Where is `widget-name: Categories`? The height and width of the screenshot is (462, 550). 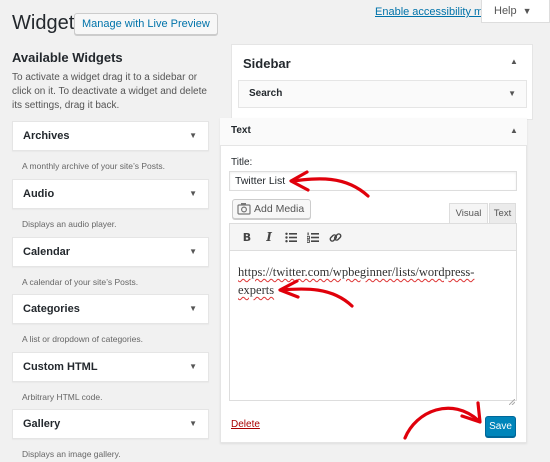 widget-name: Categories is located at coordinates (51, 309).